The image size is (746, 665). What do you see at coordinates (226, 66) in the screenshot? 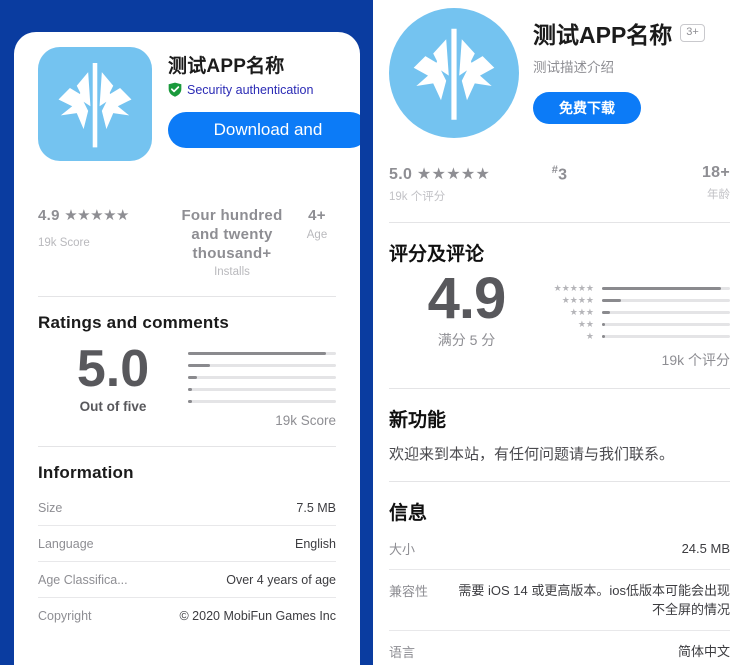
I see `left-app-title: 测试APP名称` at bounding box center [226, 66].